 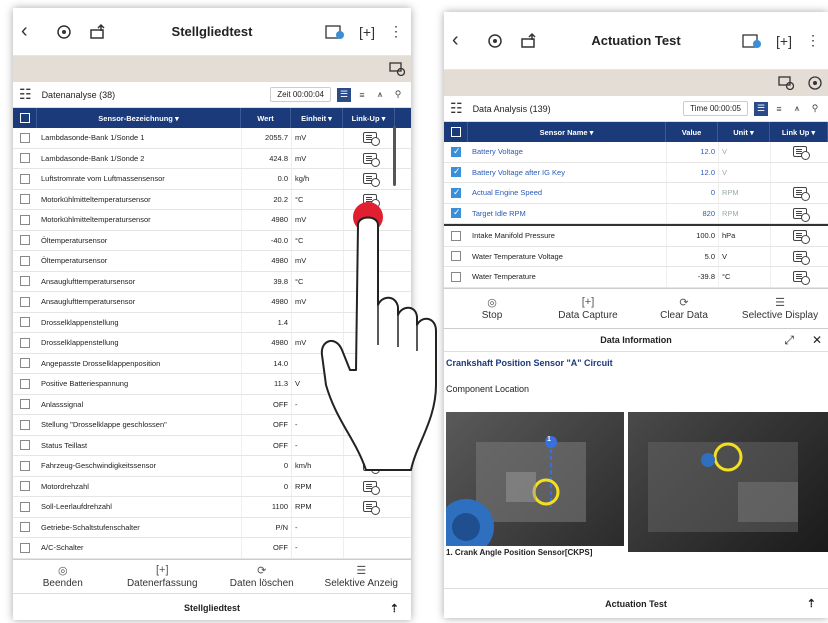 What do you see at coordinates (567, 132) in the screenshot?
I see `col-name: Sensor Name ▾` at bounding box center [567, 132].